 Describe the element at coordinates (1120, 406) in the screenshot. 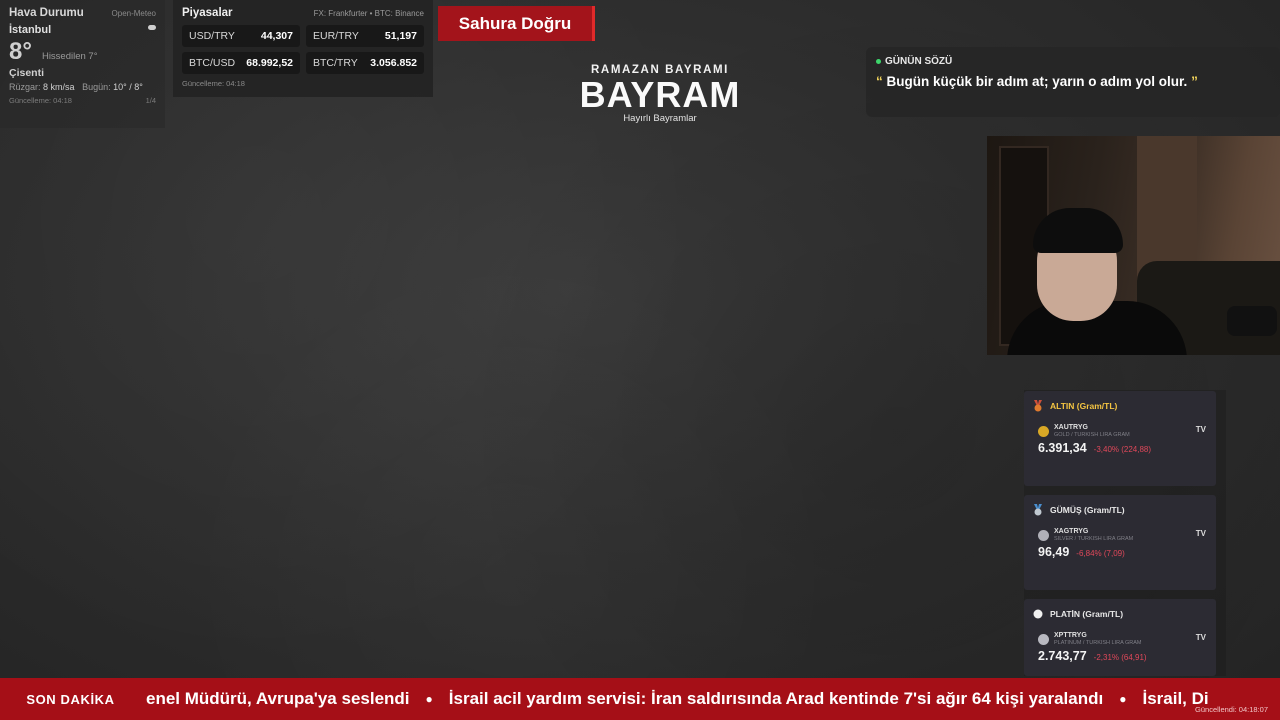

I see `metal-card-header: ALTIN (Gram/TL)` at that location.